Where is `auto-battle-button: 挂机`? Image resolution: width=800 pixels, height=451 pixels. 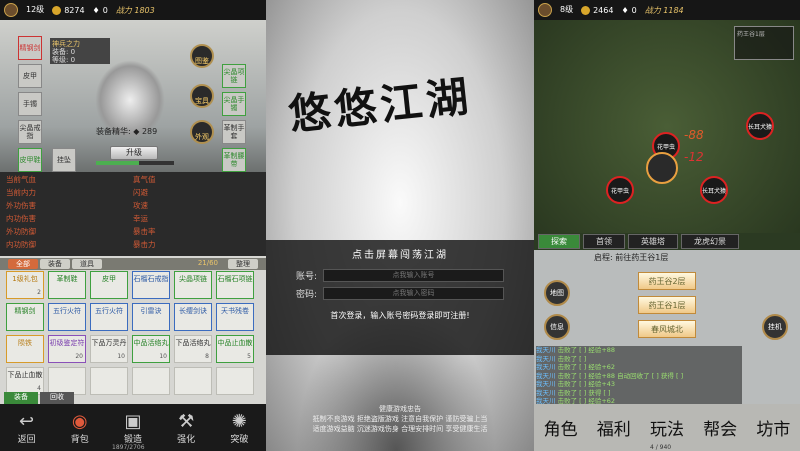
auto-battle-button: 挂机 is located at coordinates (775, 327).